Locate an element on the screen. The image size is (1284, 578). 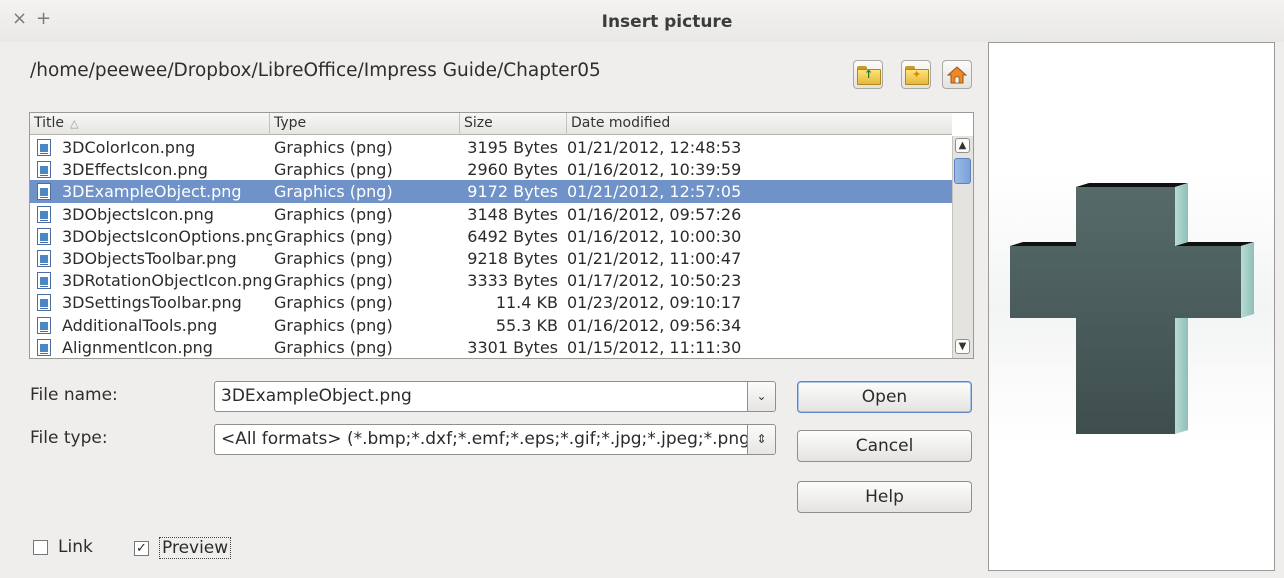
chevron-down-icon: ⌄ is located at coordinates (761, 396).